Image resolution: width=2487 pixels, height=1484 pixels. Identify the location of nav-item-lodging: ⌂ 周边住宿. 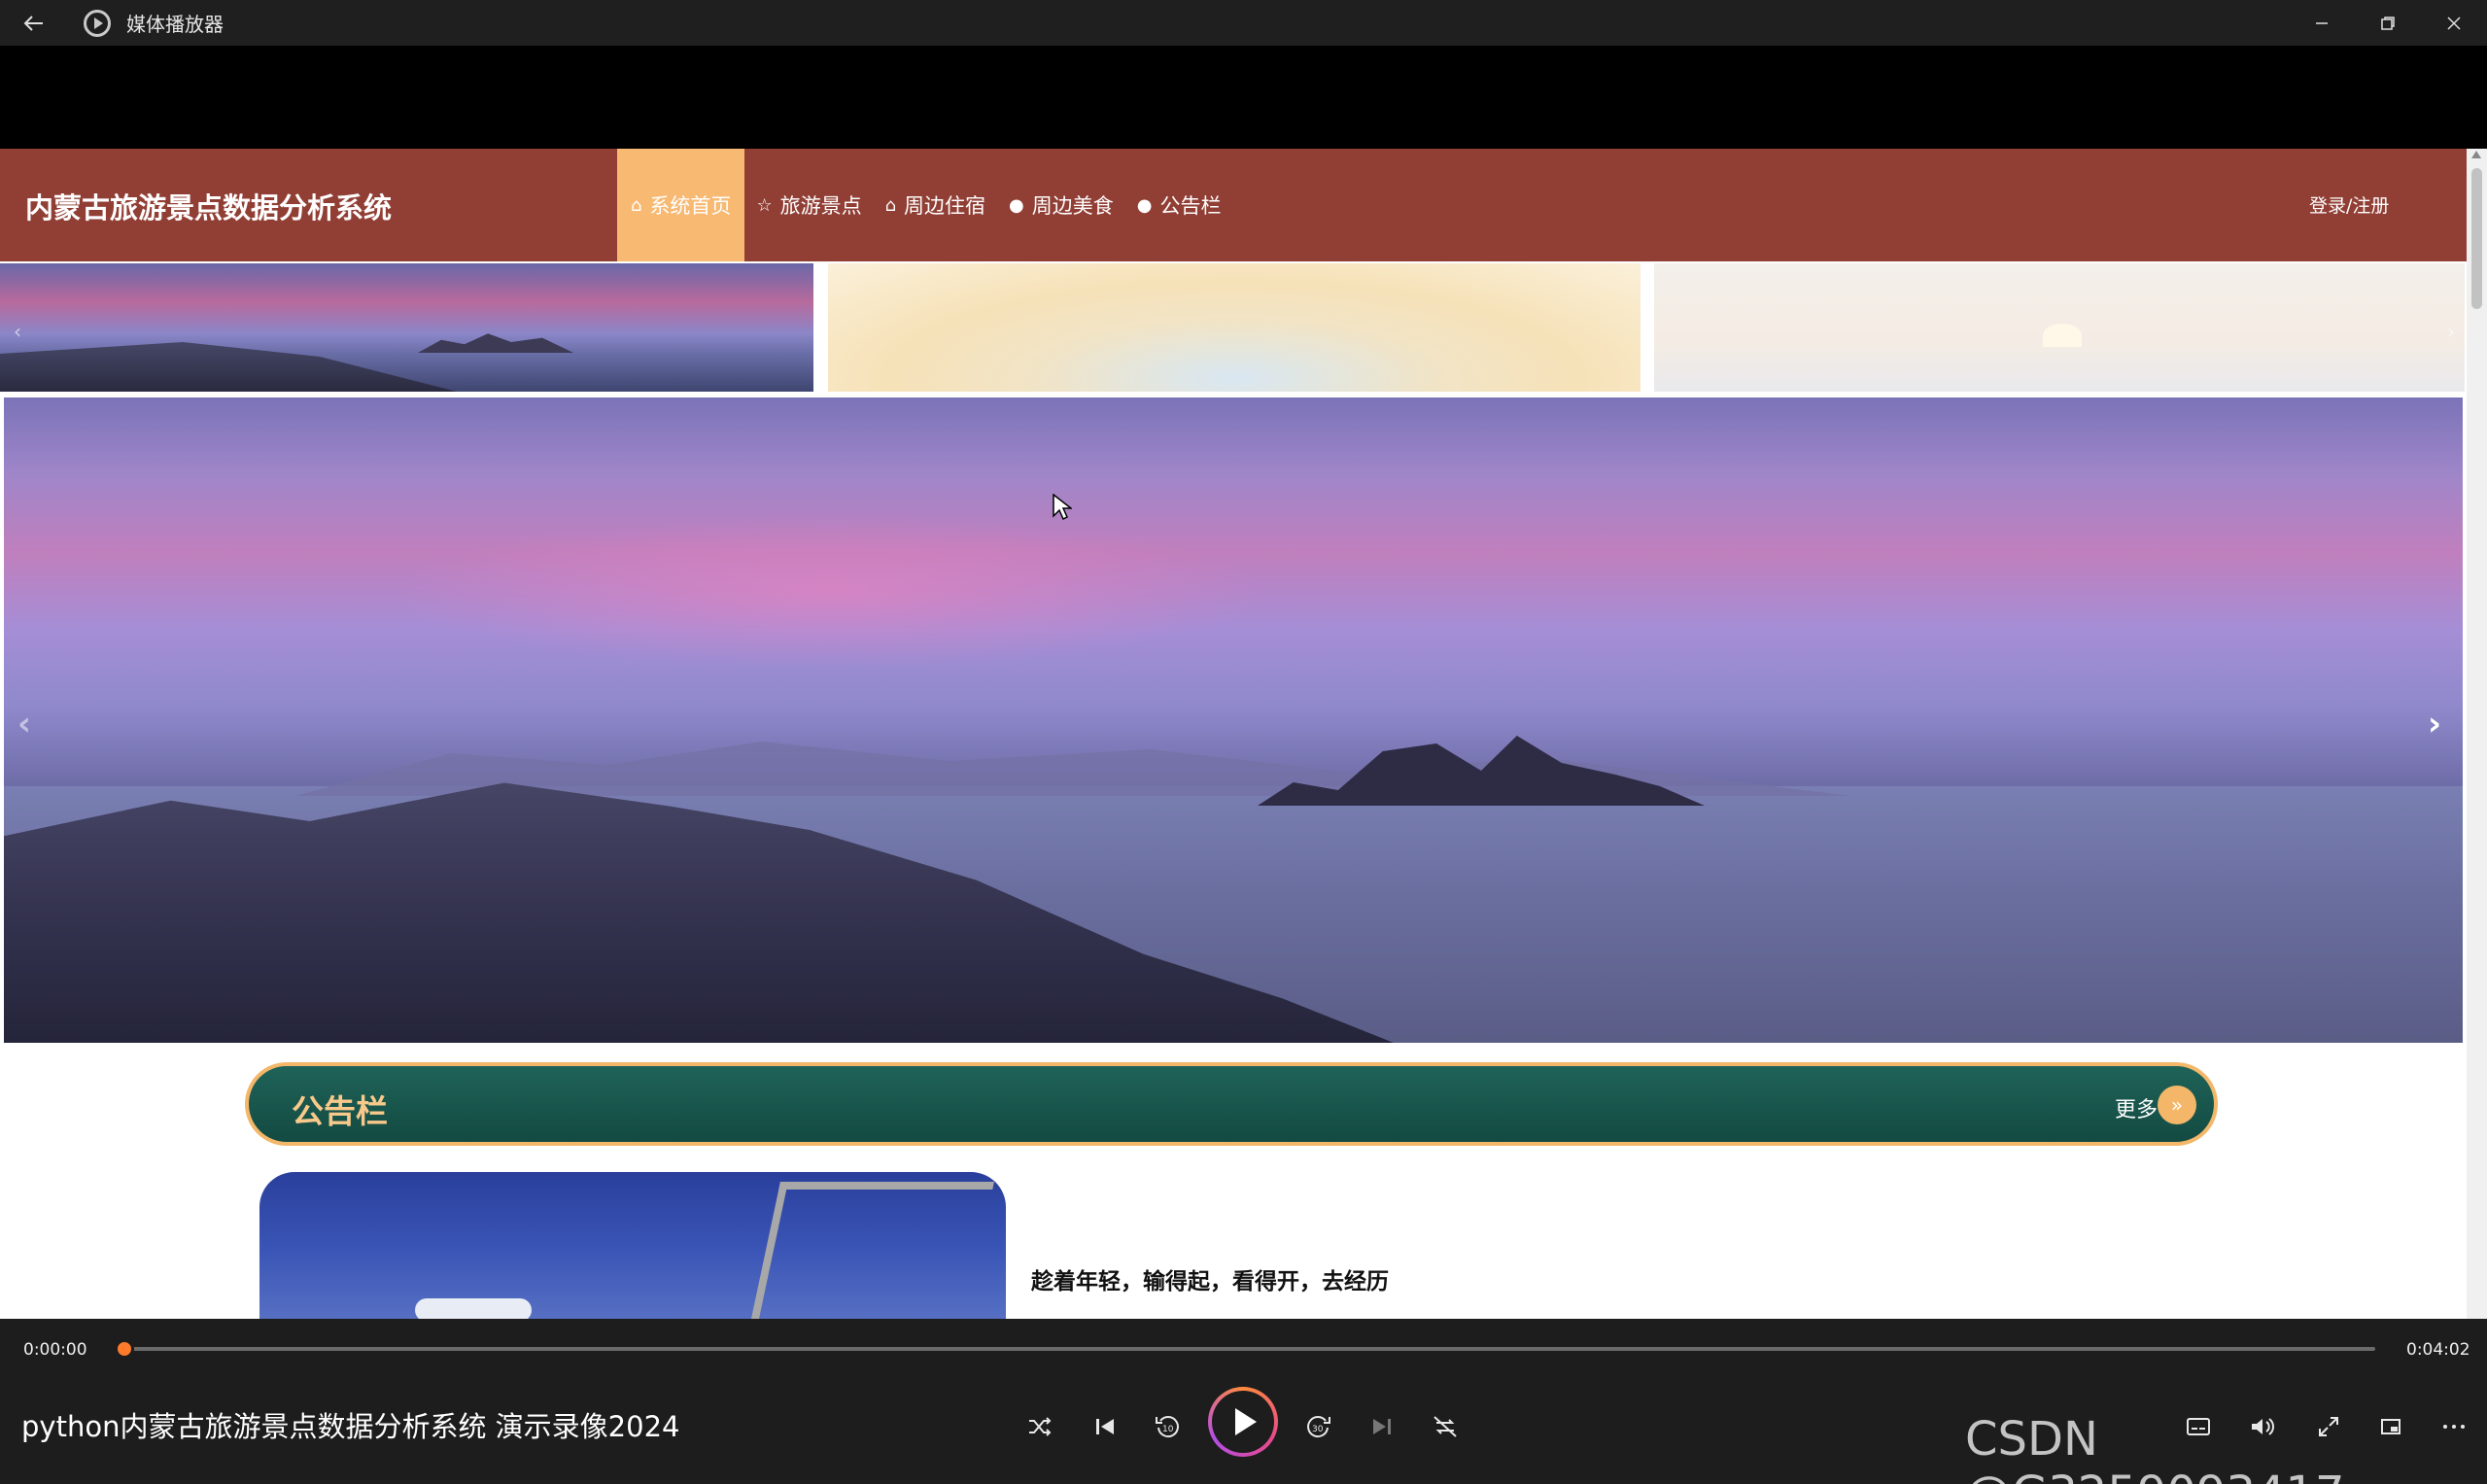
(935, 205).